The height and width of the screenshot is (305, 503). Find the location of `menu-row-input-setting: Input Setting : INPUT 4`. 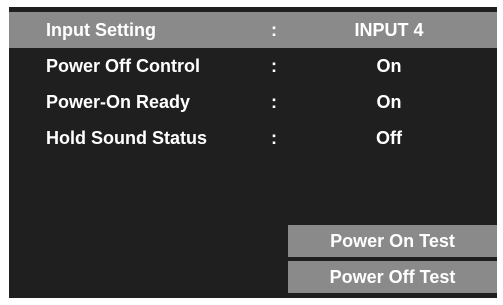

menu-row-input-setting: Input Setting : INPUT 4 is located at coordinates (253, 30).